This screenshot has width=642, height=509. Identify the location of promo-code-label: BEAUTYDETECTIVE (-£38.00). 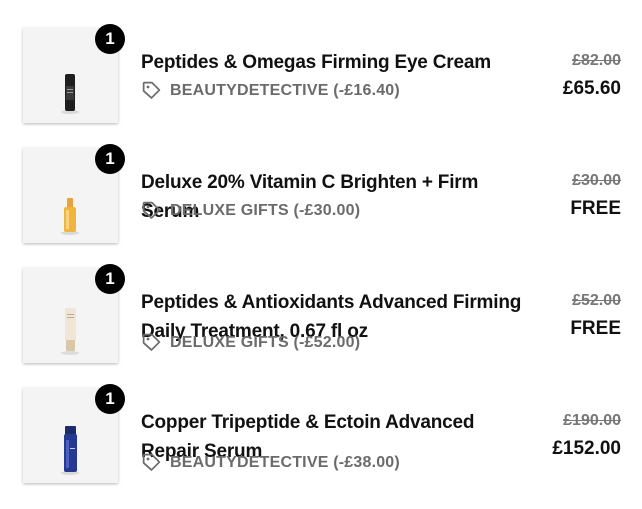
(285, 462).